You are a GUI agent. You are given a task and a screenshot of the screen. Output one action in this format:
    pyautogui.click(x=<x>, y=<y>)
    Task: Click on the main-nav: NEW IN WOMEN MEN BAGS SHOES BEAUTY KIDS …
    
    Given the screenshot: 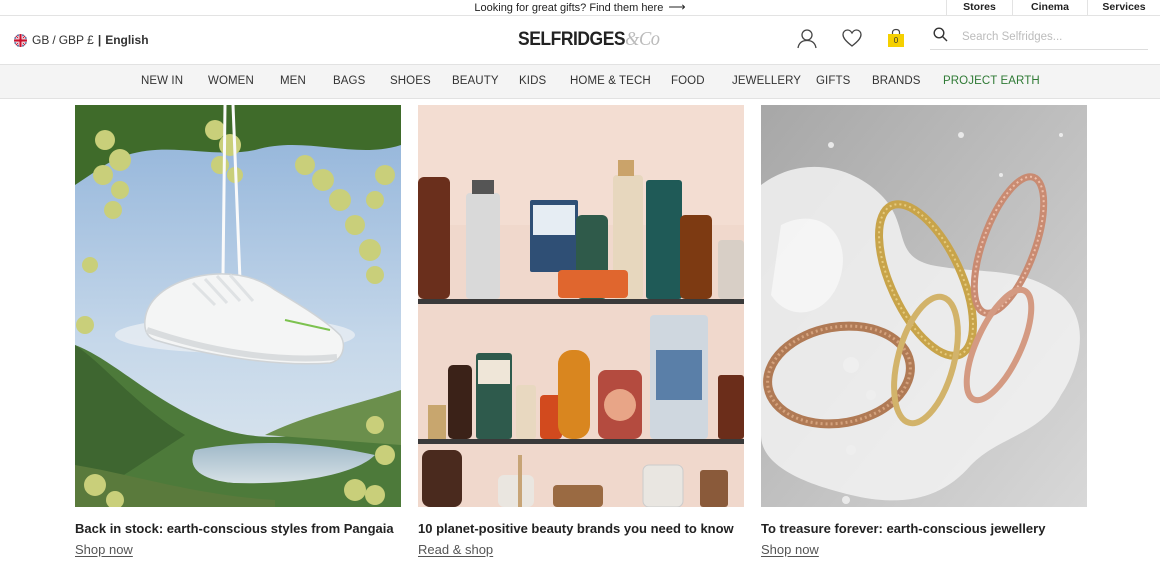 What is the action you would take?
    pyautogui.click(x=580, y=81)
    